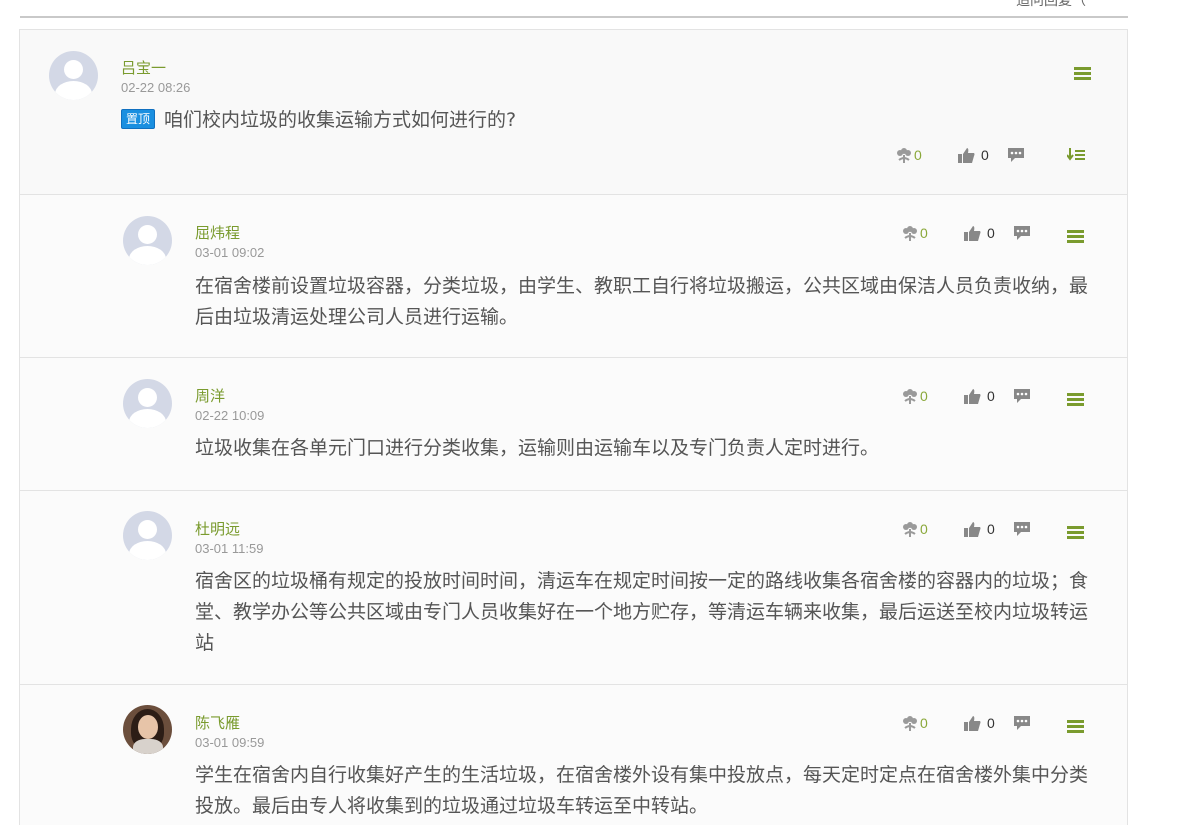 The height and width of the screenshot is (825, 1188). What do you see at coordinates (996, 155) in the screenshot?
I see `post-actions: 0 0` at bounding box center [996, 155].